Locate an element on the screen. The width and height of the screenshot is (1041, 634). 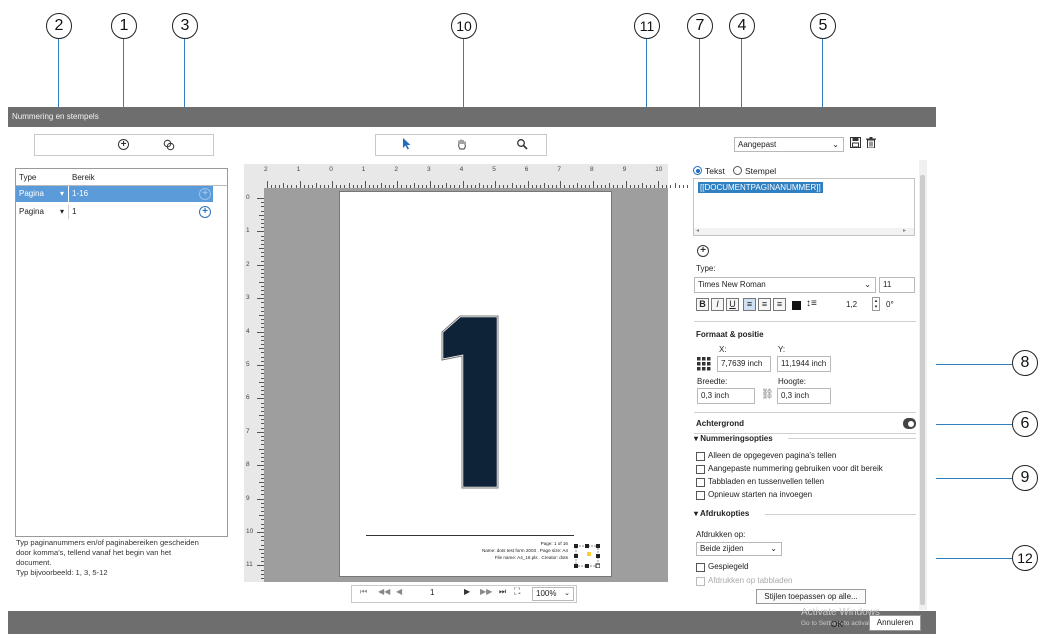
text-color-swatch is located at coordinates (796, 305).